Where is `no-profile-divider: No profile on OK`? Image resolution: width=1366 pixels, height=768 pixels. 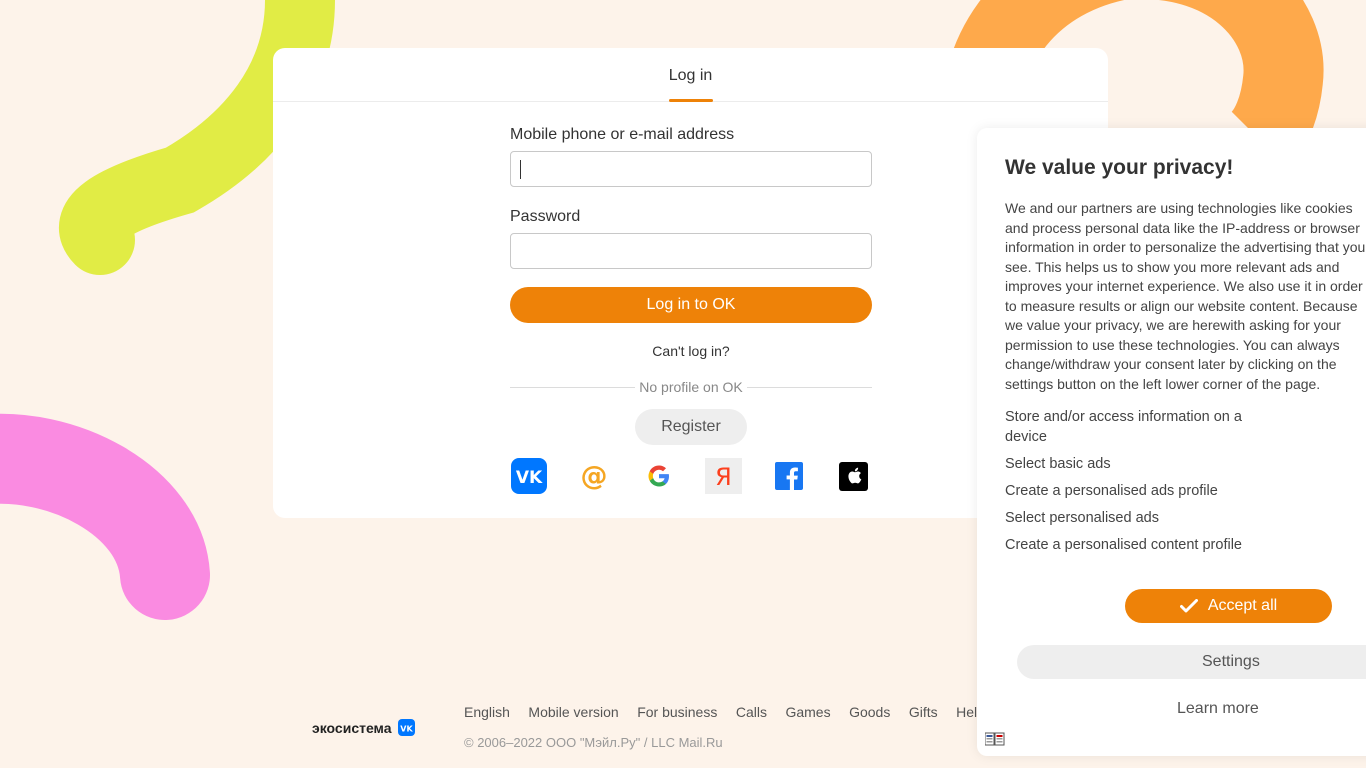 no-profile-divider: No profile on OK is located at coordinates (691, 387).